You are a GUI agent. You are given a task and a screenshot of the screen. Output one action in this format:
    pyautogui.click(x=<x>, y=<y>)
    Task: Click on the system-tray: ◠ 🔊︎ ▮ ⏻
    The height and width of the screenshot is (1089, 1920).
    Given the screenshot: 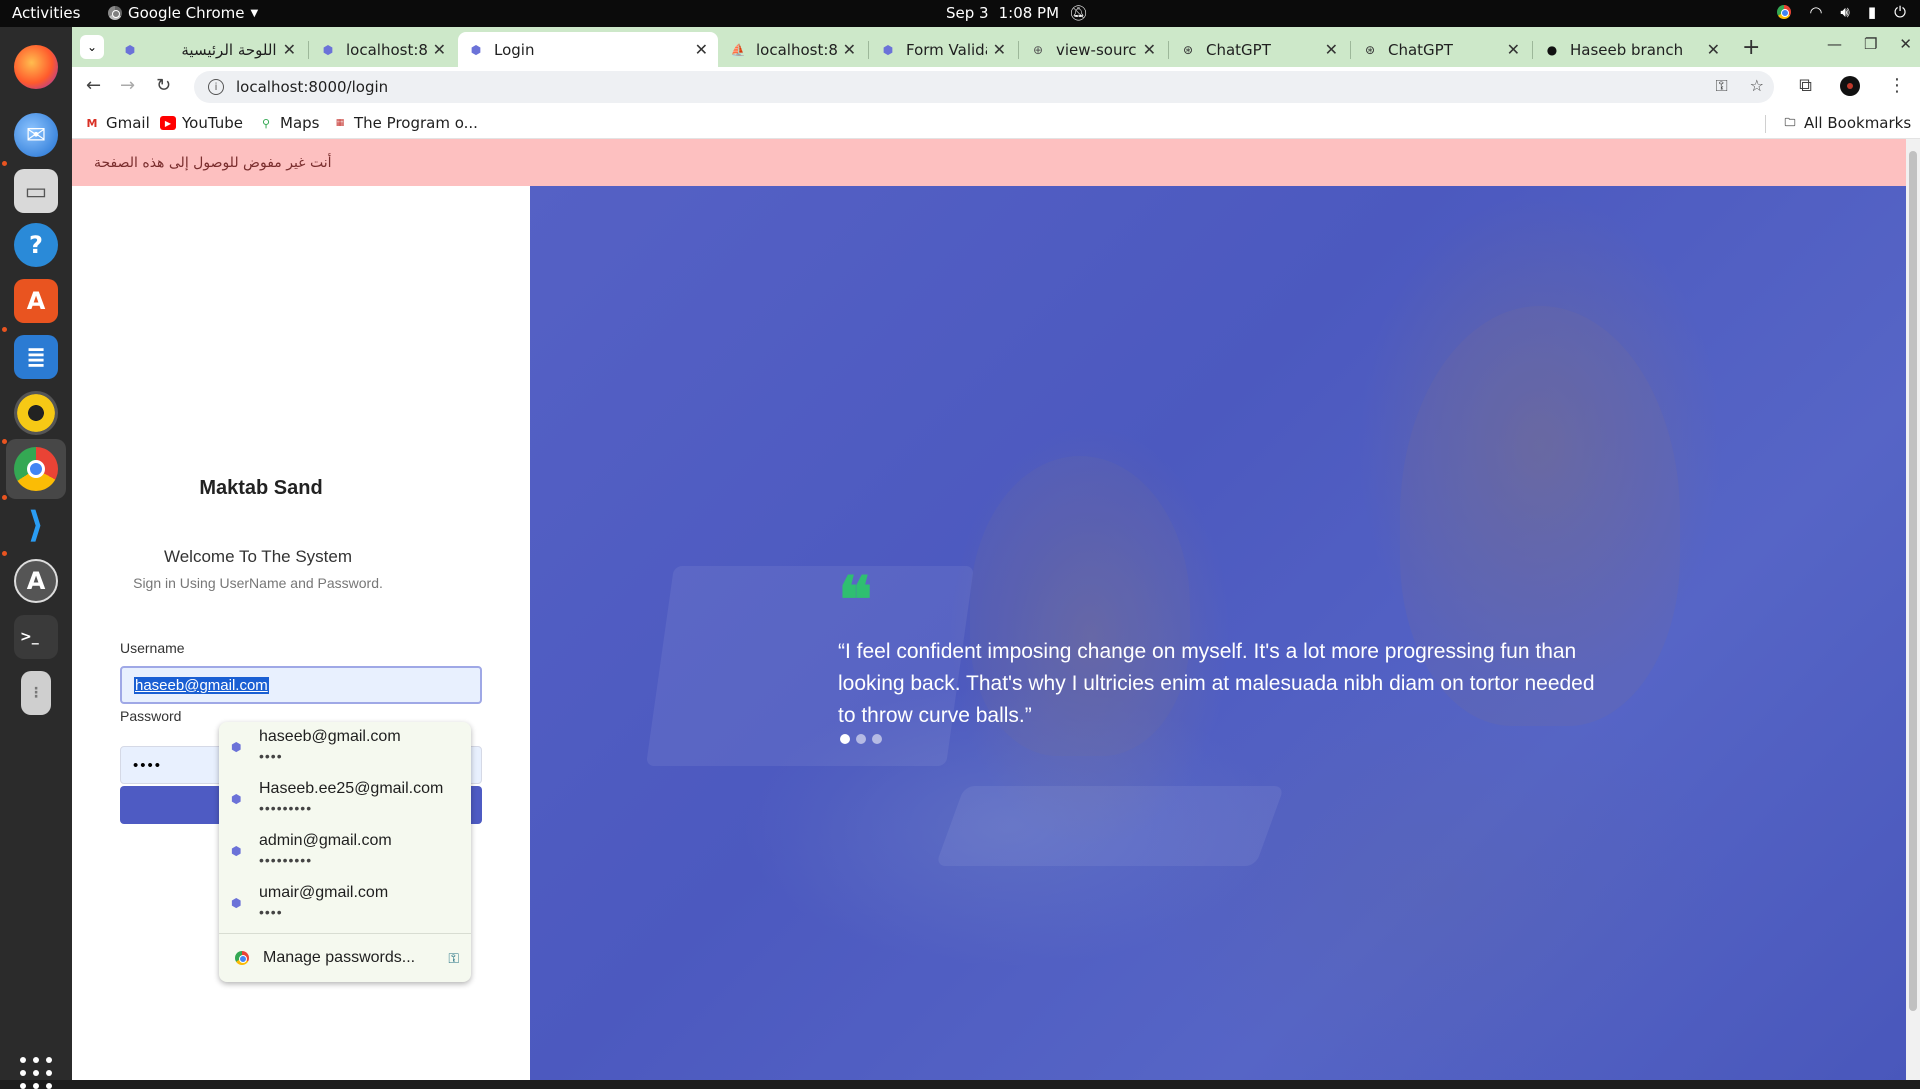 What is the action you would take?
    pyautogui.click(x=1841, y=12)
    